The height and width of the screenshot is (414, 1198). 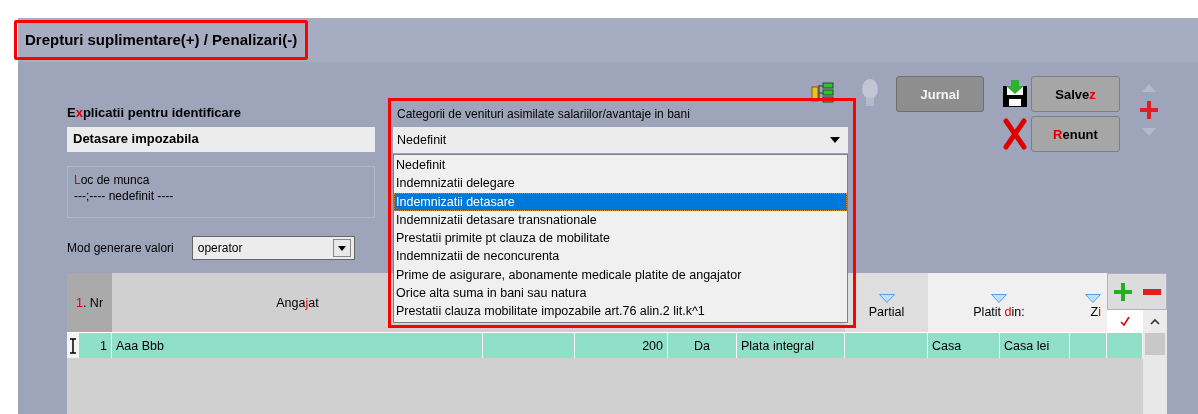 I want to click on scroll-up-icon, so click(x=1155, y=321).